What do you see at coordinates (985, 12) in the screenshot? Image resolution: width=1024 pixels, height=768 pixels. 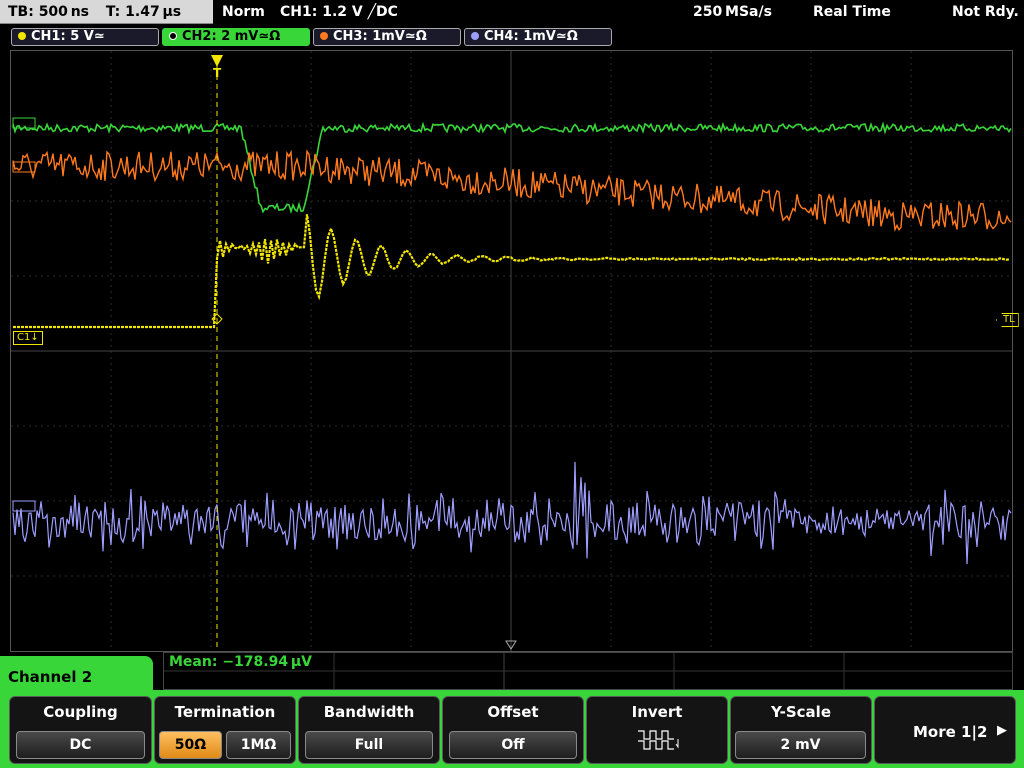 I see `trigger-state: Not Rdy.` at bounding box center [985, 12].